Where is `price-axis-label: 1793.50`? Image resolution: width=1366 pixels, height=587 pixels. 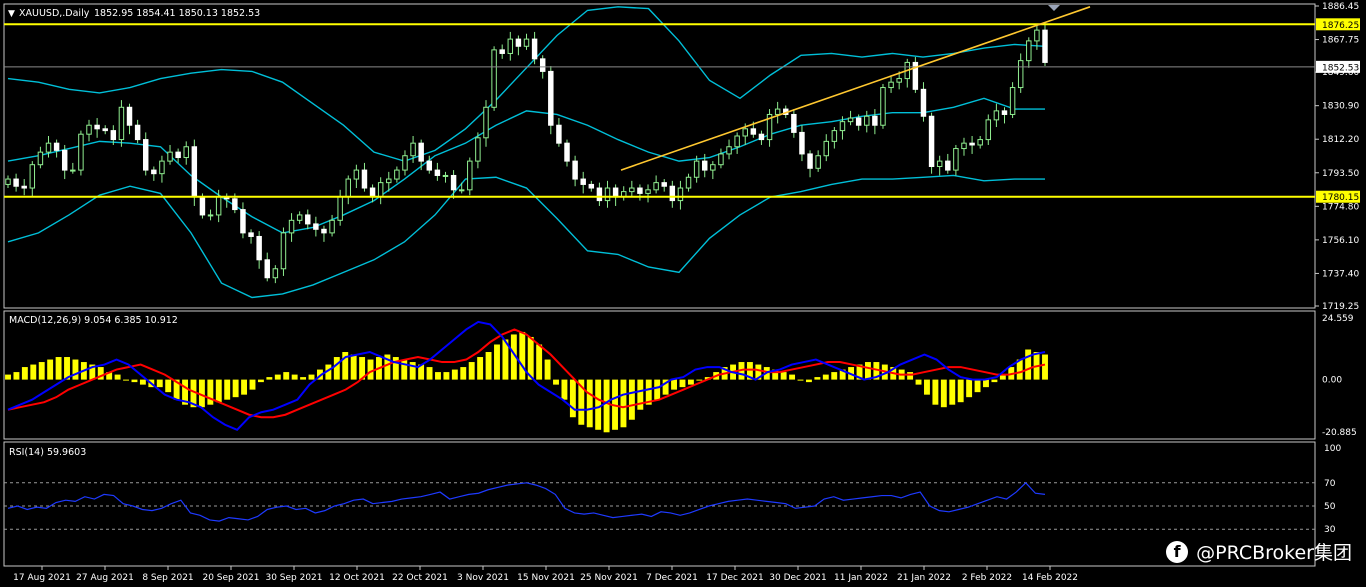 price-axis-label: 1793.50 is located at coordinates (1340, 174).